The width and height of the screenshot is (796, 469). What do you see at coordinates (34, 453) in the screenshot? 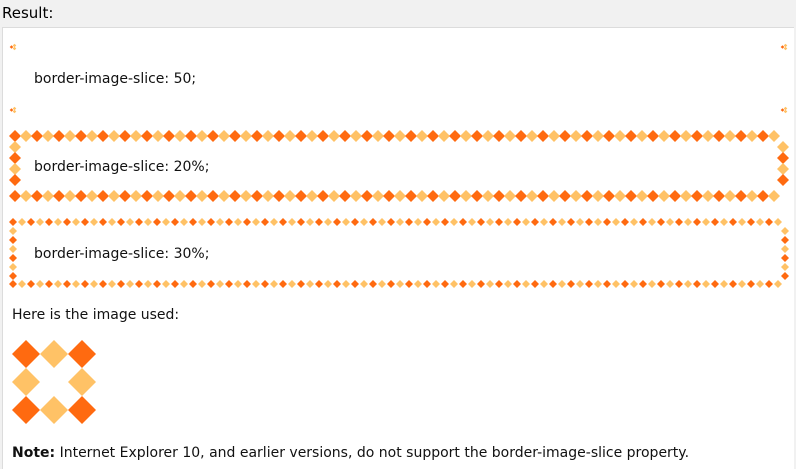
I see `note-label: Note:` at bounding box center [34, 453].